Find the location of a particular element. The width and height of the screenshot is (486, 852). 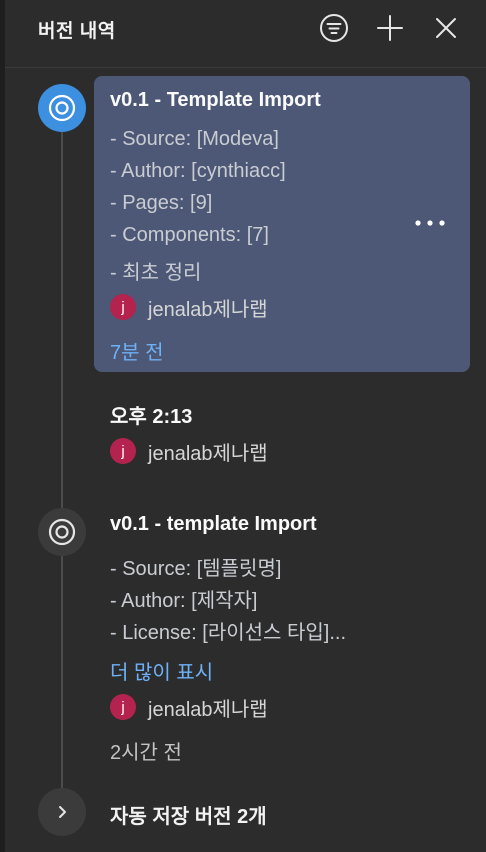

version-description-line: - Author: [제작자] is located at coordinates (184, 601).